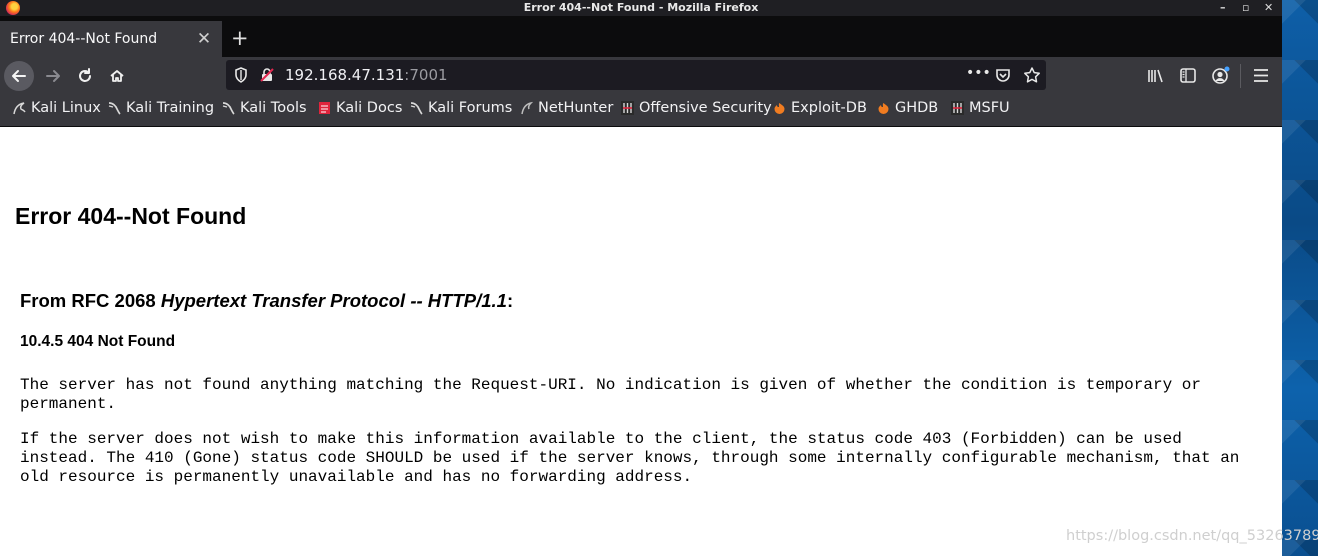  I want to click on section-heading: 10.4.5 404 Not Found, so click(98, 341).